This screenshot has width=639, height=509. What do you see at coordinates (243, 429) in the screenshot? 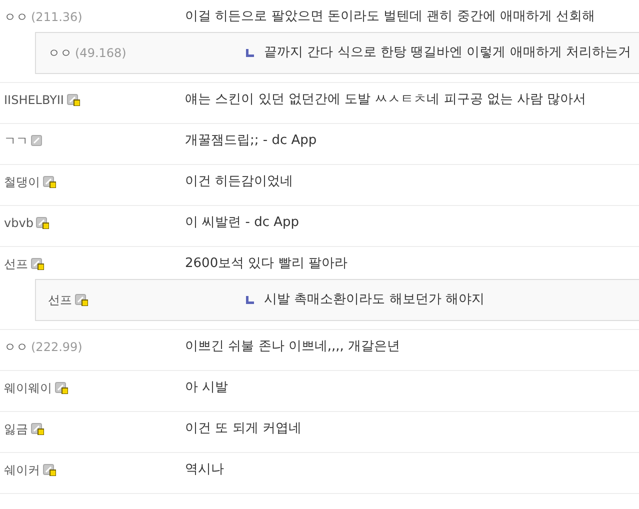
I see `comment-text: 이건 또 되게 커엽네` at bounding box center [243, 429].